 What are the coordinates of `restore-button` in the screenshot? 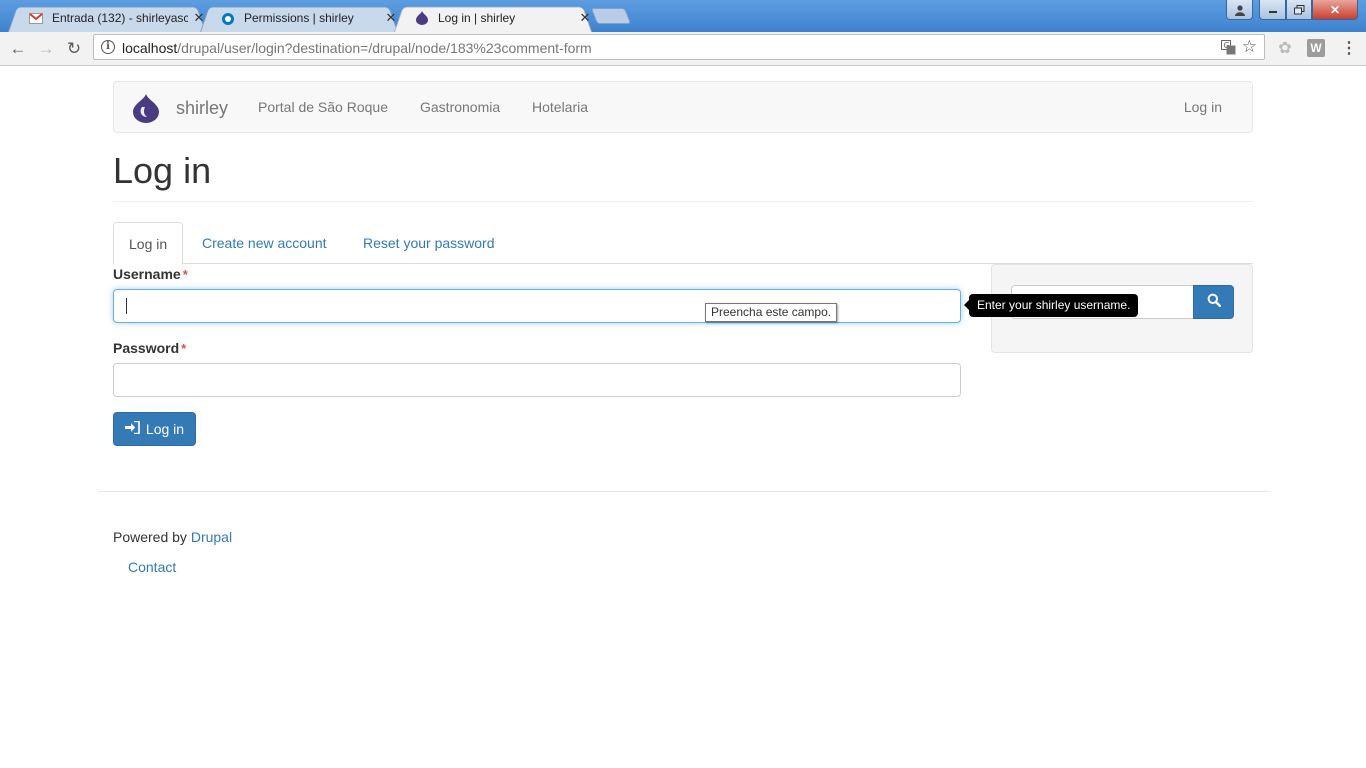 It's located at (1299, 10).